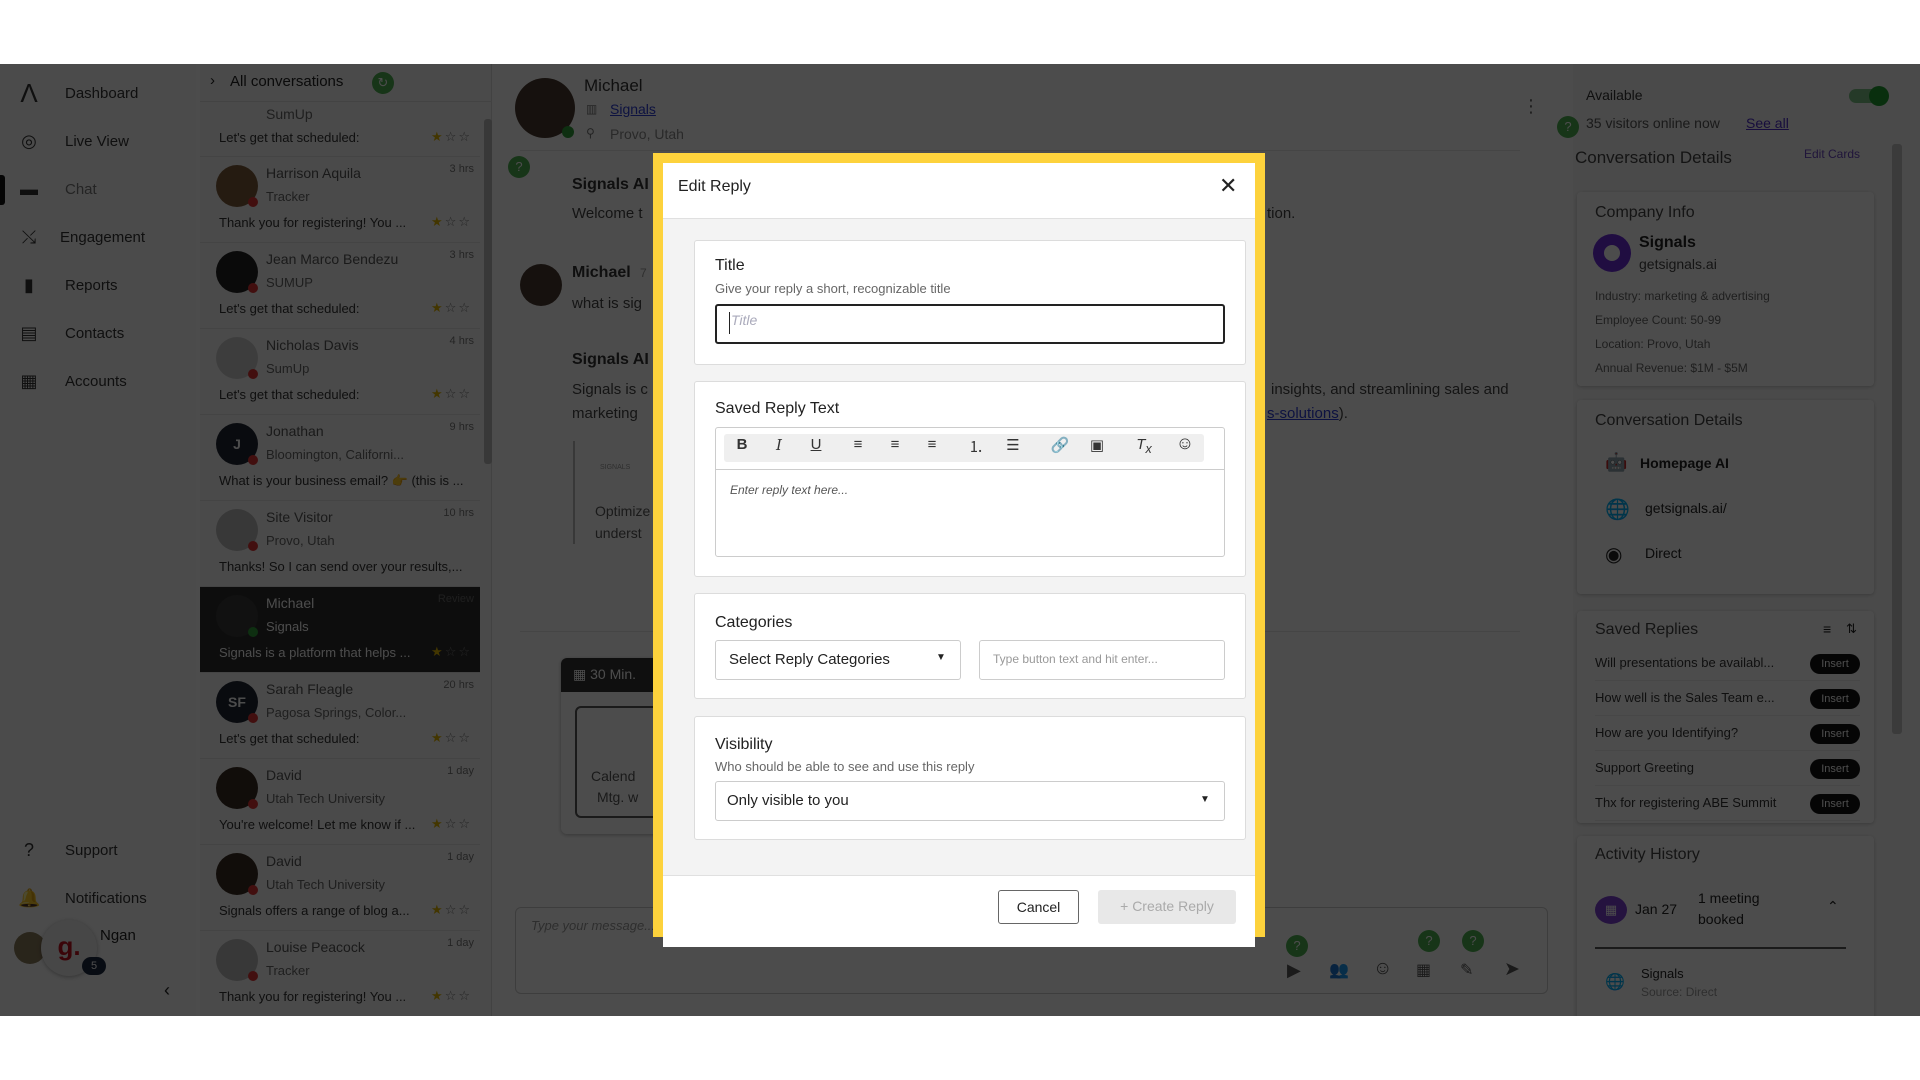 This screenshot has height=1080, width=1920. I want to click on align-right-icon: ≡, so click(932, 444).